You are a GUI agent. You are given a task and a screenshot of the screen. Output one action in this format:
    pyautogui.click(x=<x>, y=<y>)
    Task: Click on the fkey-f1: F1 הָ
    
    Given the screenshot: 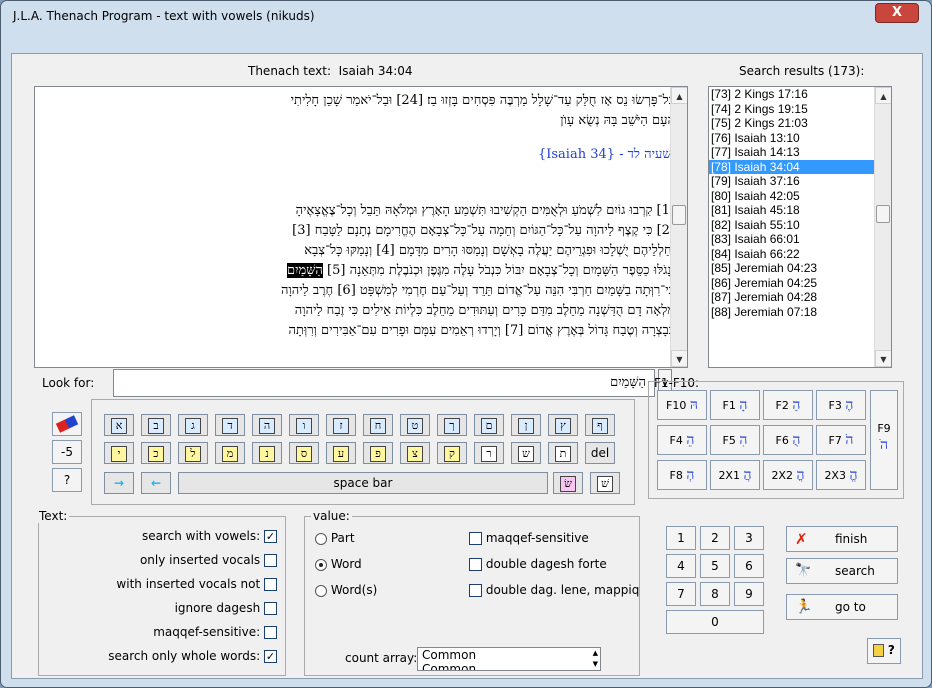 What is the action you would take?
    pyautogui.click(x=735, y=405)
    